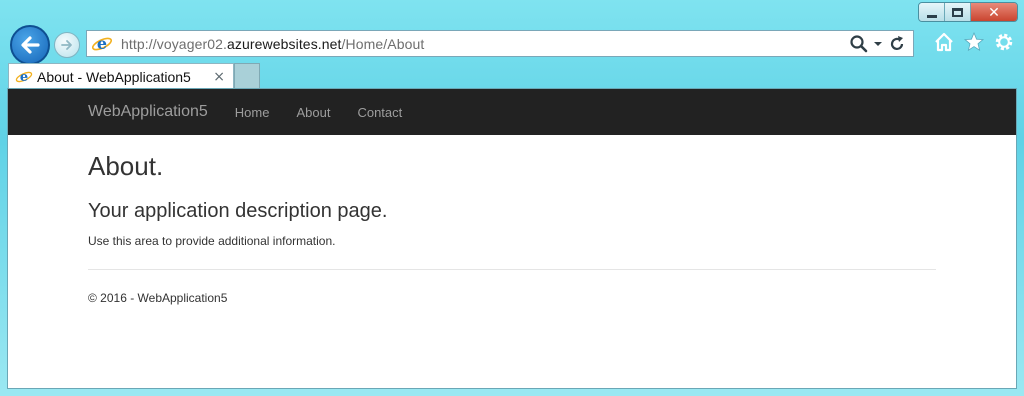 This screenshot has height=396, width=1024. What do you see at coordinates (238, 211) in the screenshot?
I see `page-subtitle: Your application description page.` at bounding box center [238, 211].